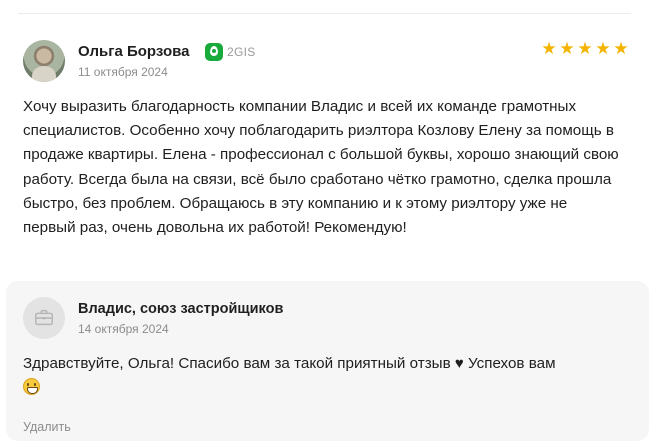  Describe the element at coordinates (214, 52) in the screenshot. I see `2gis-logo-icon` at that location.